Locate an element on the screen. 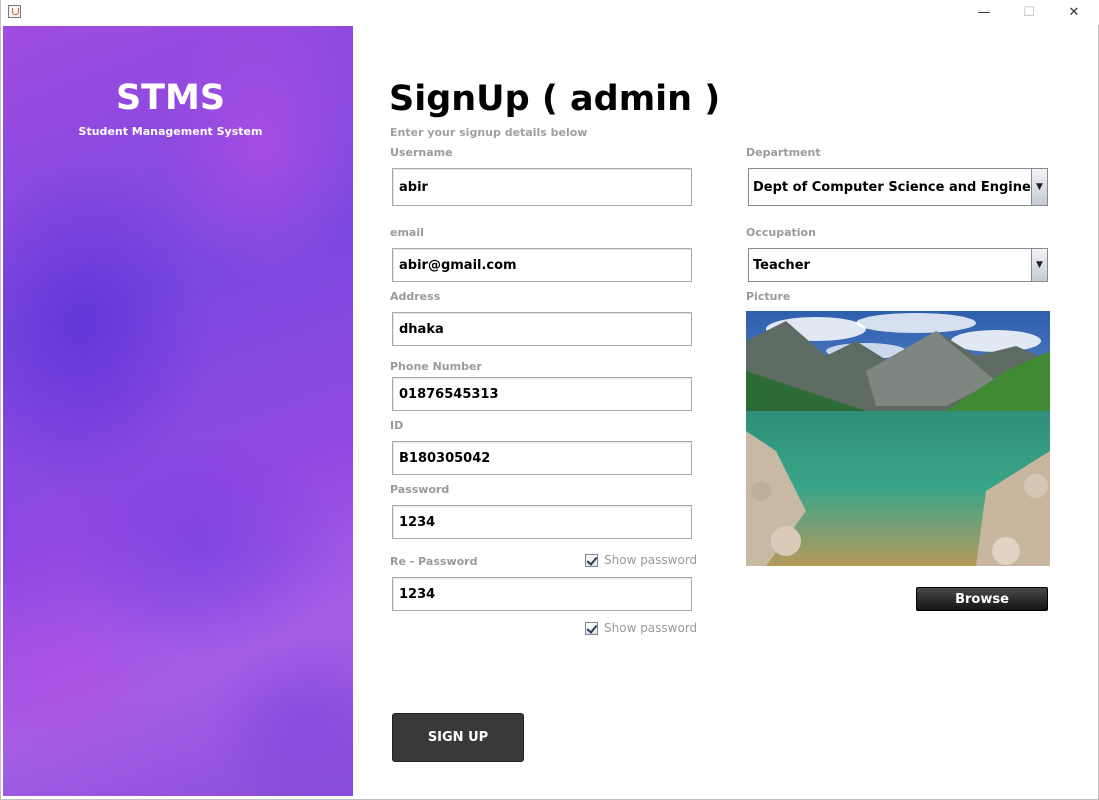  username-label: Username is located at coordinates (421, 152).